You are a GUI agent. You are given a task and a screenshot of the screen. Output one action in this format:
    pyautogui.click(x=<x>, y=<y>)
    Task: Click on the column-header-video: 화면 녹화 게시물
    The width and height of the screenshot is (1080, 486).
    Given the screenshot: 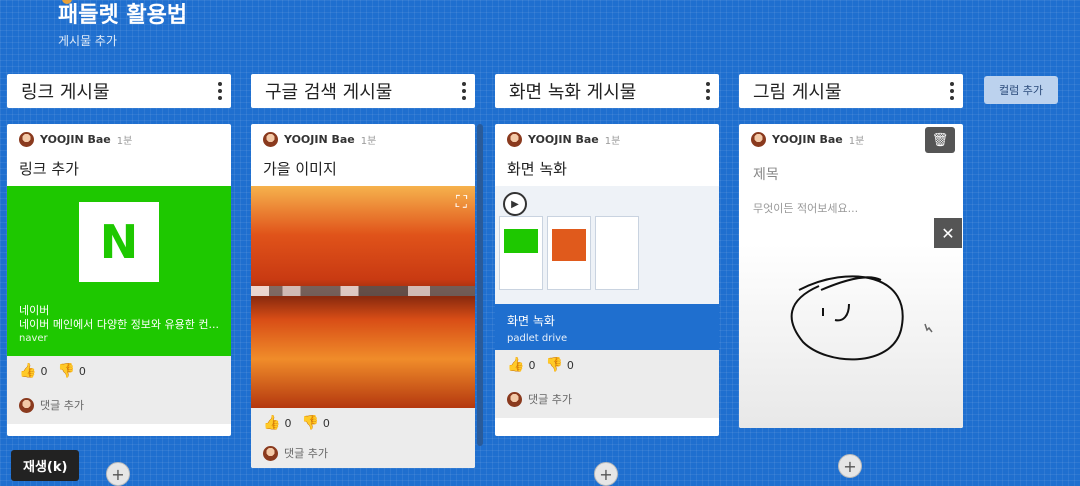 What is the action you would take?
    pyautogui.click(x=607, y=91)
    